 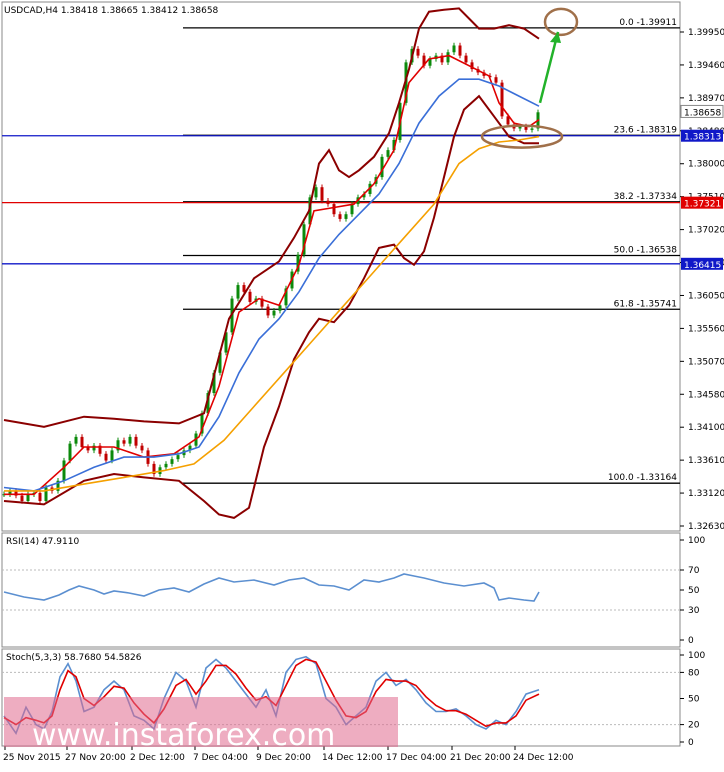 I want to click on price-tick-label: 1.36050, so click(x=706, y=296).